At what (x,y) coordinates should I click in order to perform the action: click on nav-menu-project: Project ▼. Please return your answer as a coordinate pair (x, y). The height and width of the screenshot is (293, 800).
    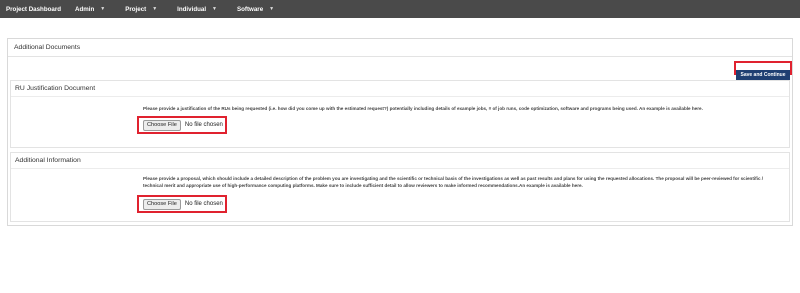
    Looking at the image, I should click on (141, 9).